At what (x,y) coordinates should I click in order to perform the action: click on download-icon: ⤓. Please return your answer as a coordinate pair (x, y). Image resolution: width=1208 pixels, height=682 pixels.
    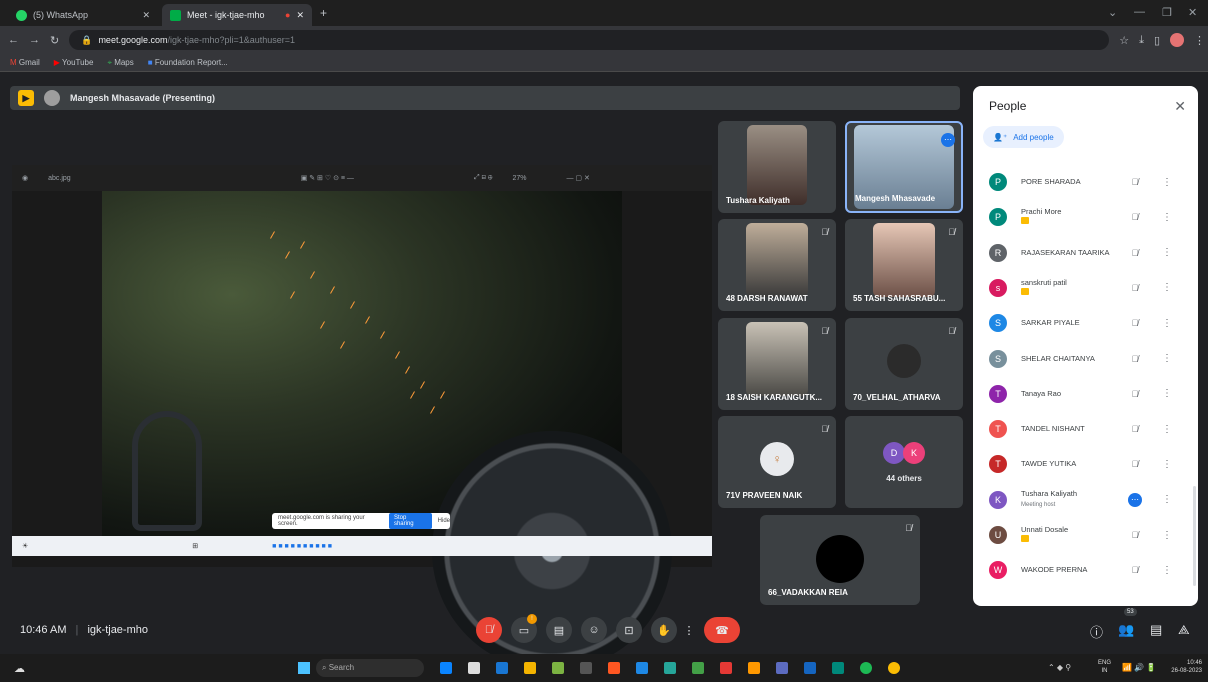
    Looking at the image, I should click on (1141, 40).